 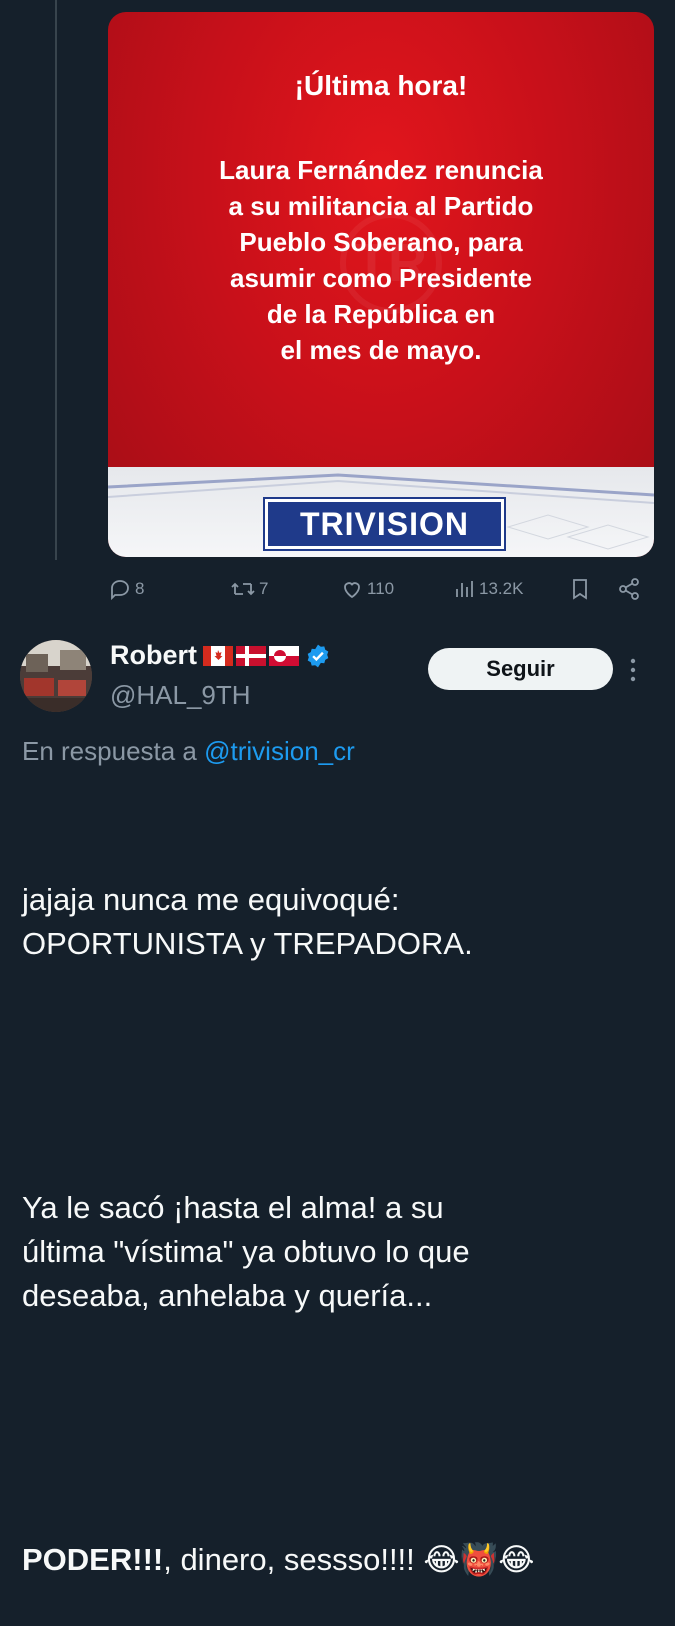 I want to click on views-icon, so click(x=464, y=589).